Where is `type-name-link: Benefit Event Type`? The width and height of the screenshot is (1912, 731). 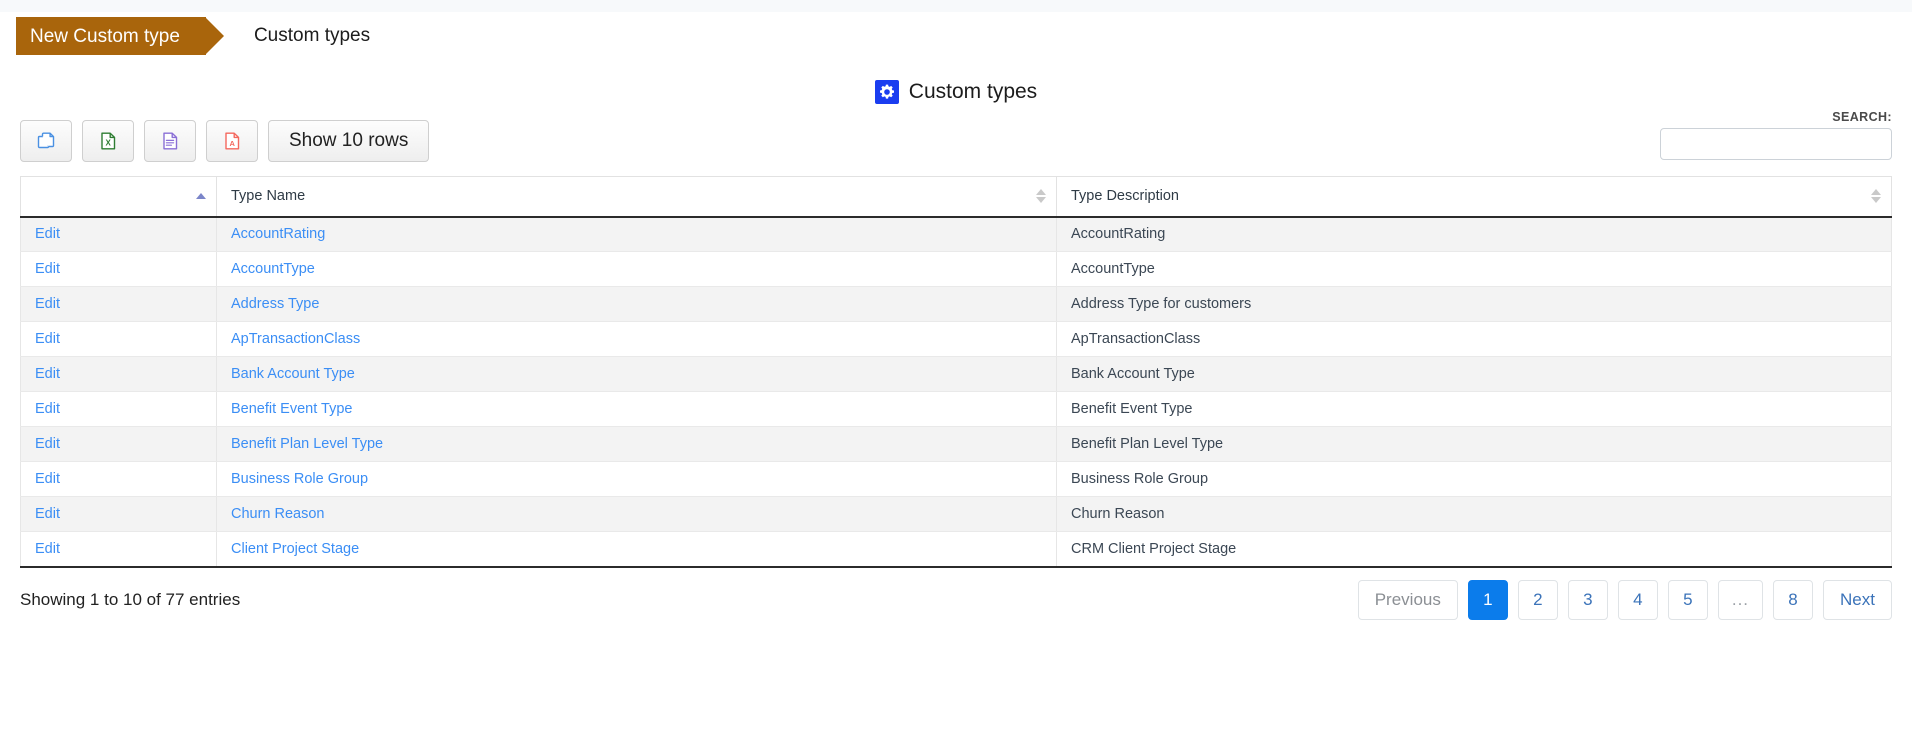 type-name-link: Benefit Event Type is located at coordinates (291, 409).